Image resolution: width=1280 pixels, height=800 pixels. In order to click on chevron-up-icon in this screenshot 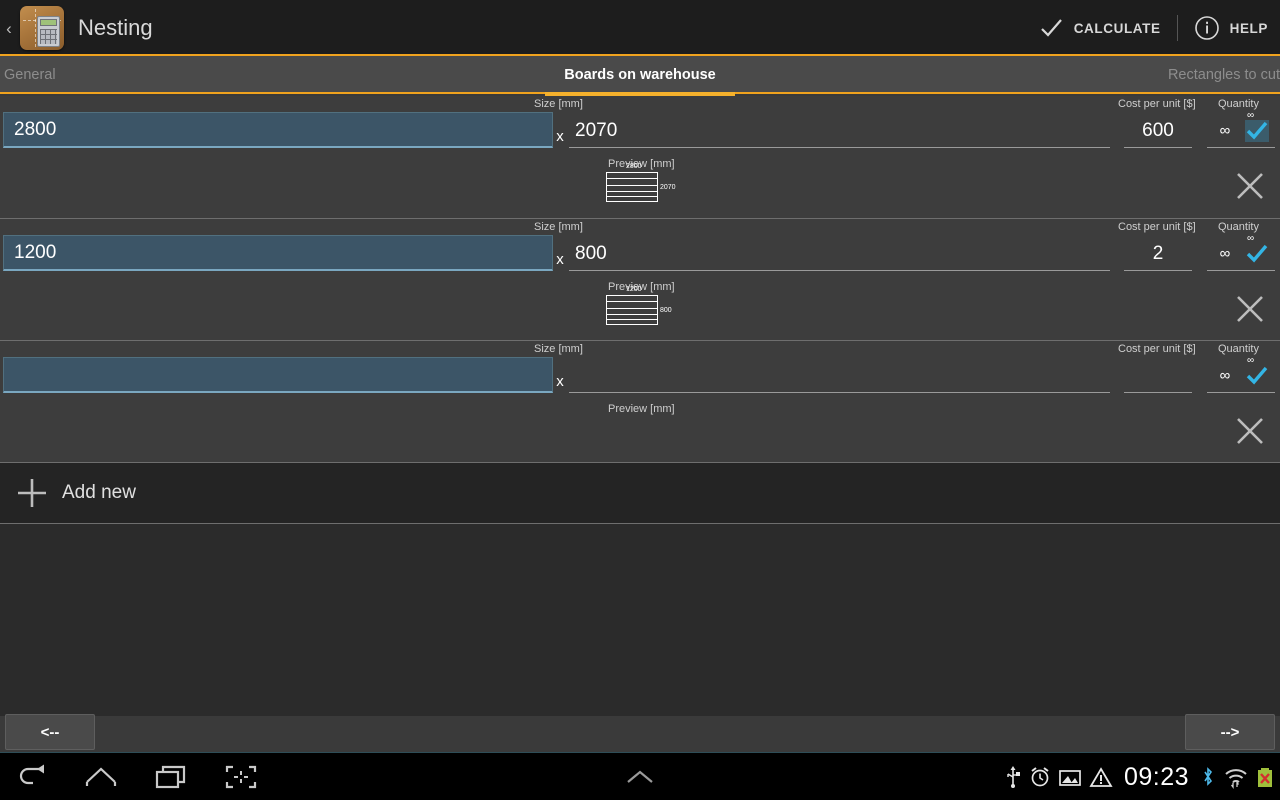, I will do `click(640, 777)`.